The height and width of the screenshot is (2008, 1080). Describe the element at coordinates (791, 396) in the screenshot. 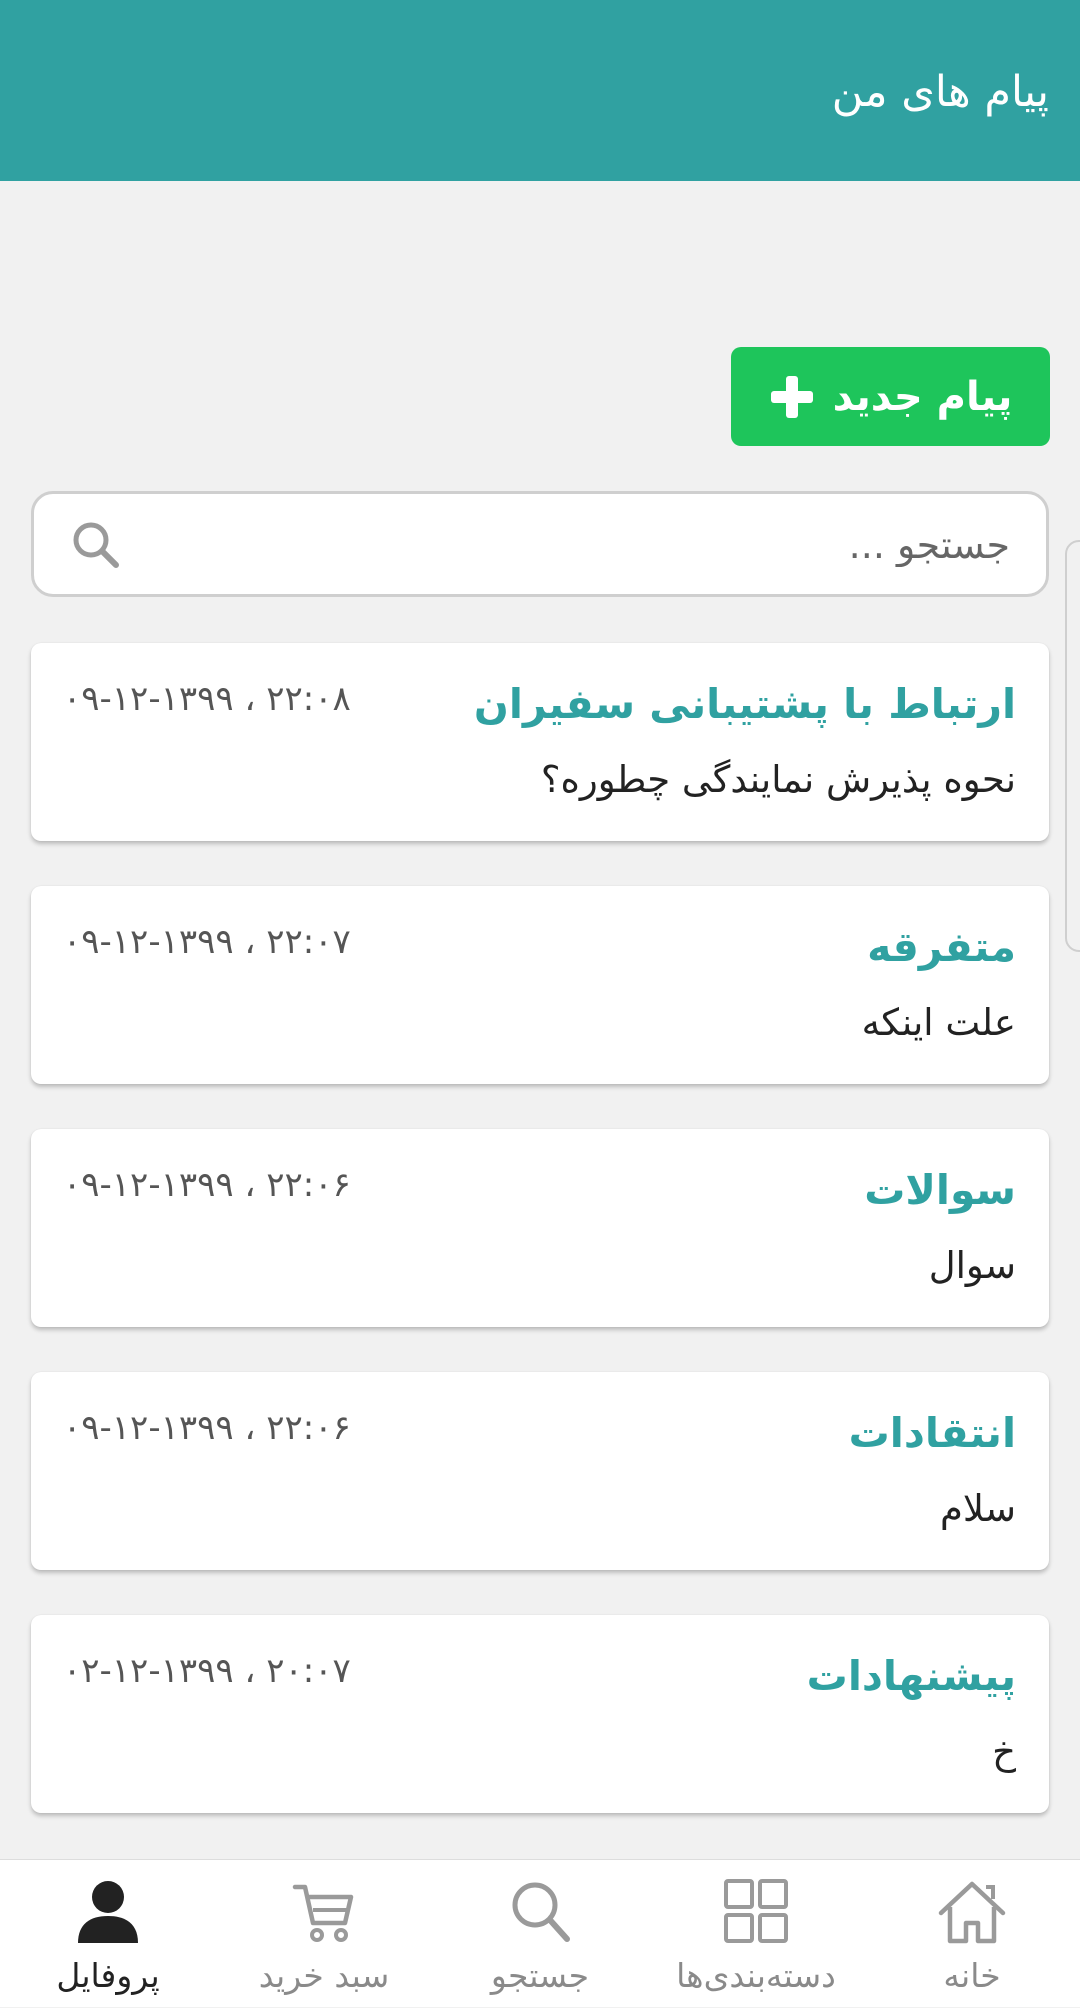

I see `plus-icon` at that location.